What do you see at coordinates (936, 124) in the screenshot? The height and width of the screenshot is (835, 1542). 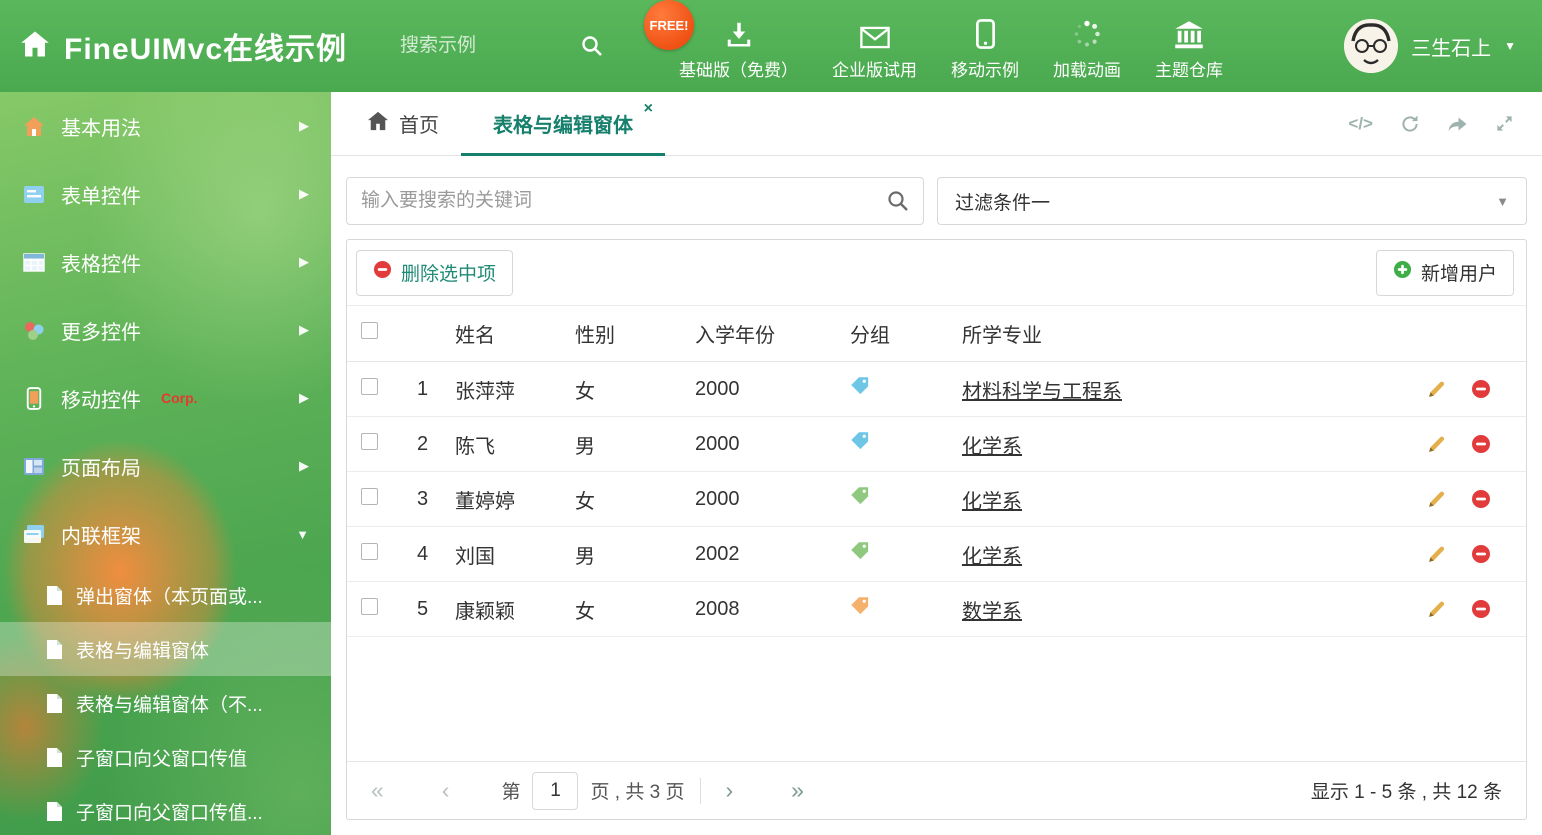 I see `tab-bar: 首页 表格与编辑窗体 × </>` at bounding box center [936, 124].